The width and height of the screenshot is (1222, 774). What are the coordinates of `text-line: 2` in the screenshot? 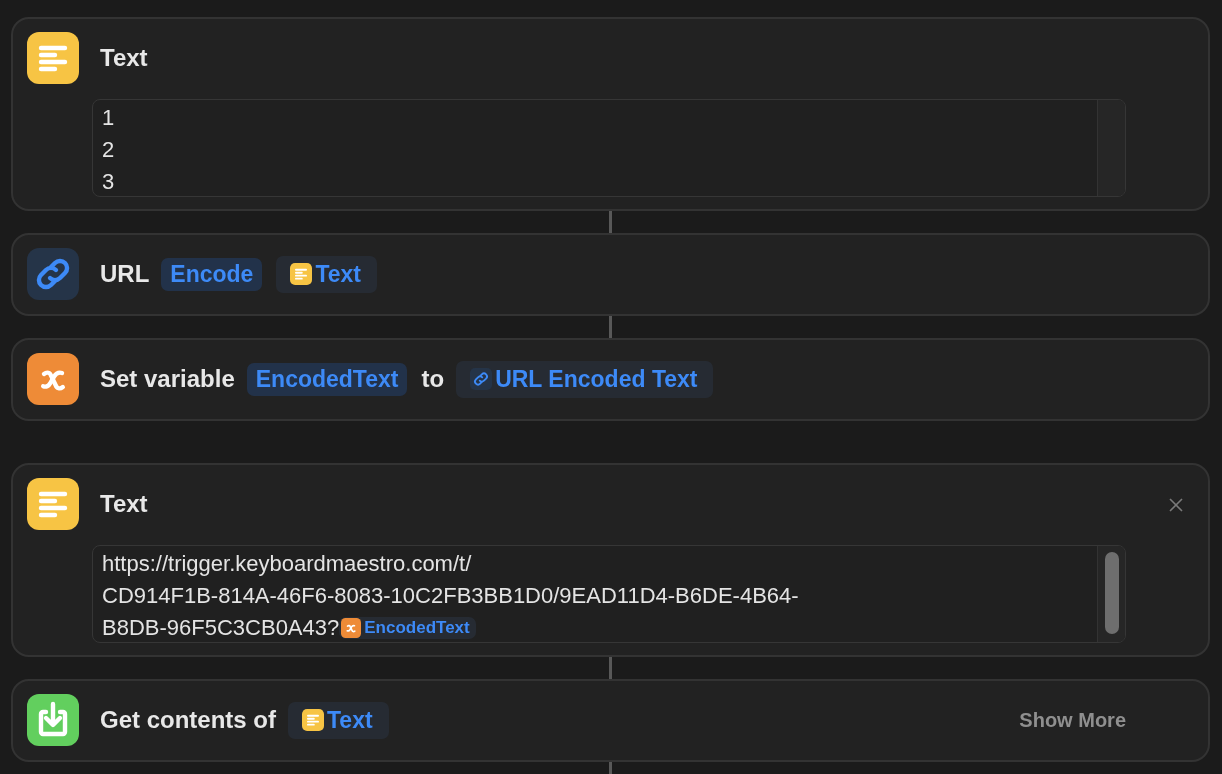 It's located at (108, 150).